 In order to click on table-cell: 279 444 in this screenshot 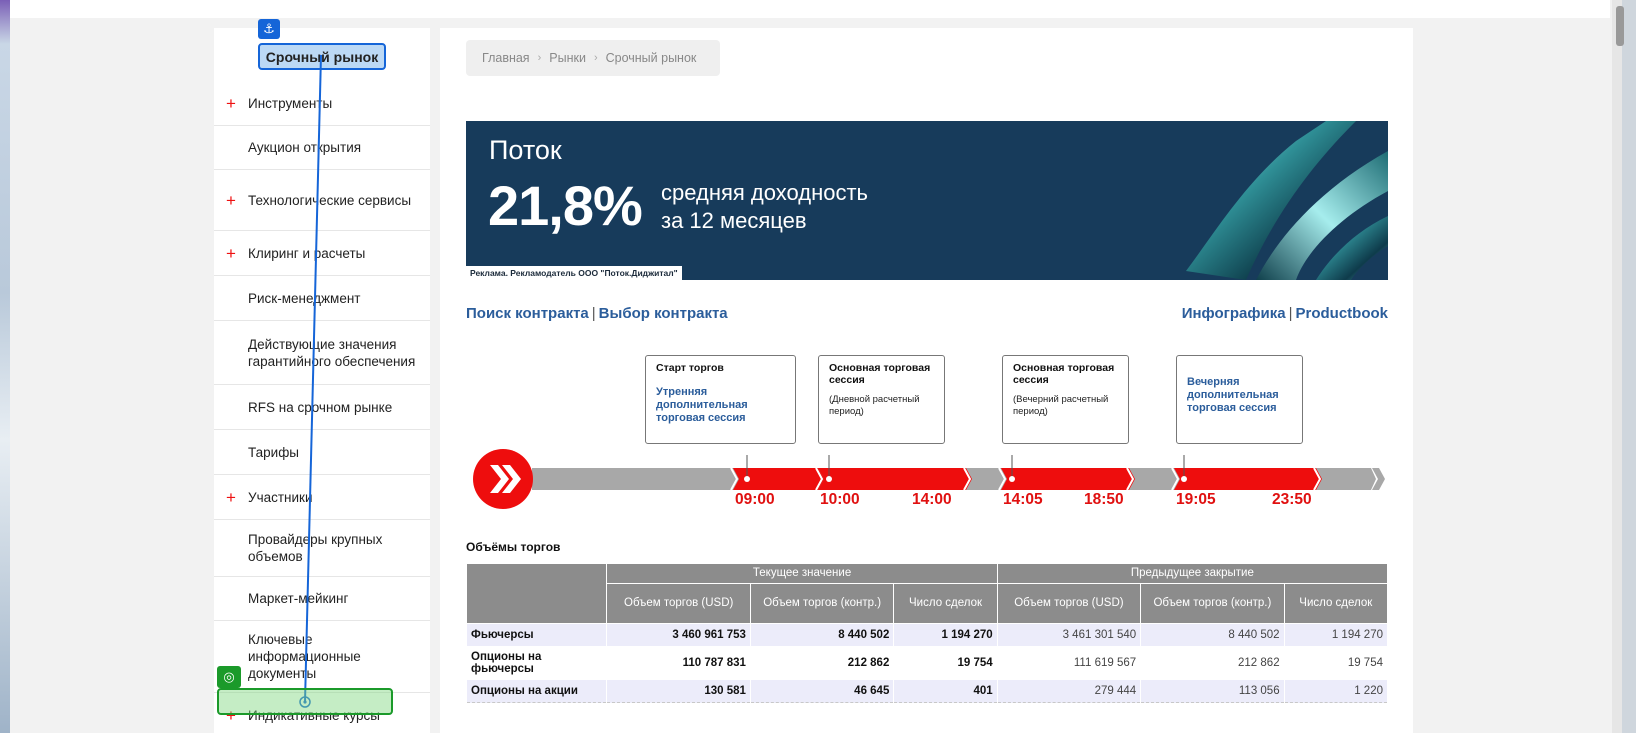, I will do `click(1069, 691)`.